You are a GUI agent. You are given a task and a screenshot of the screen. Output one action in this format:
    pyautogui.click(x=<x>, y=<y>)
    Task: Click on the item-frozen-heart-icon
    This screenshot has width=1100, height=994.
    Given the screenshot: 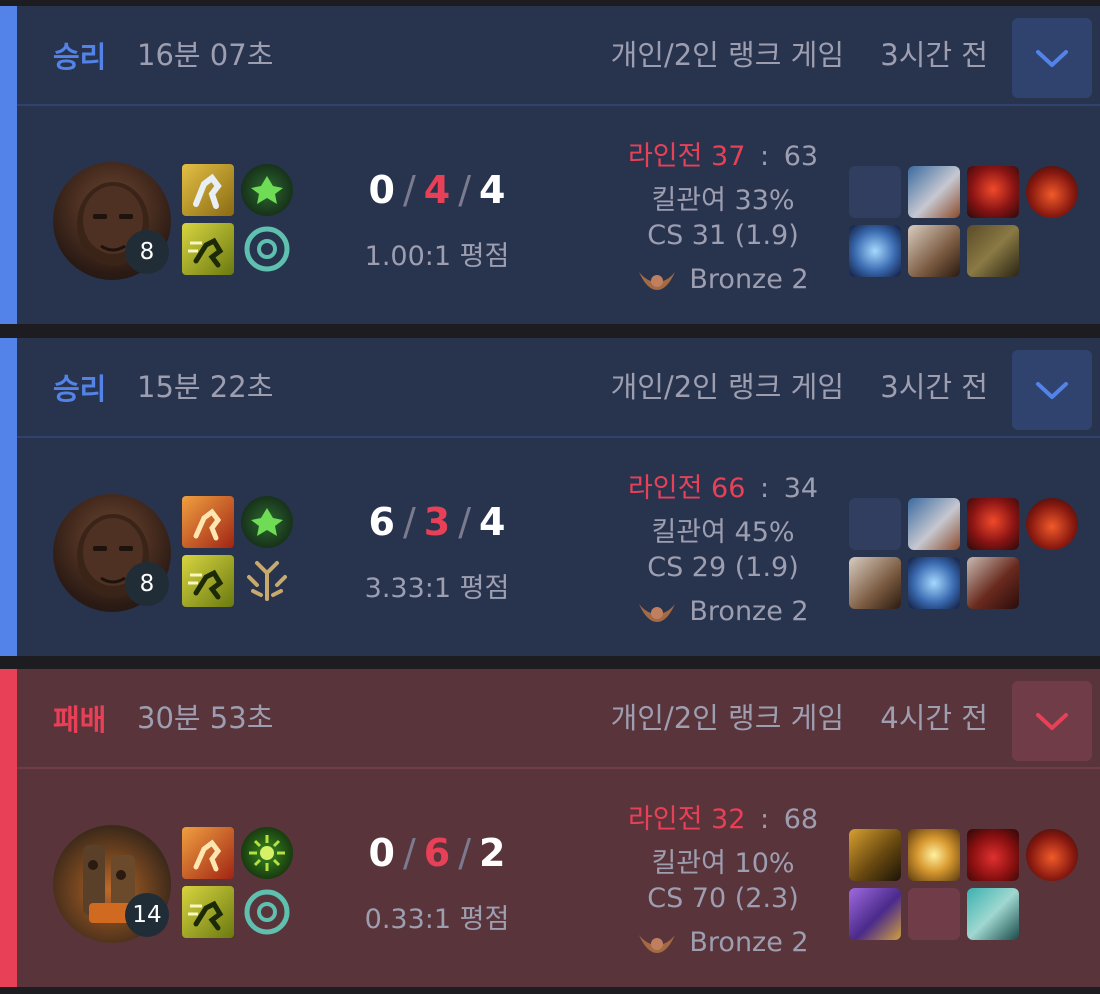 What is the action you would take?
    pyautogui.click(x=993, y=914)
    